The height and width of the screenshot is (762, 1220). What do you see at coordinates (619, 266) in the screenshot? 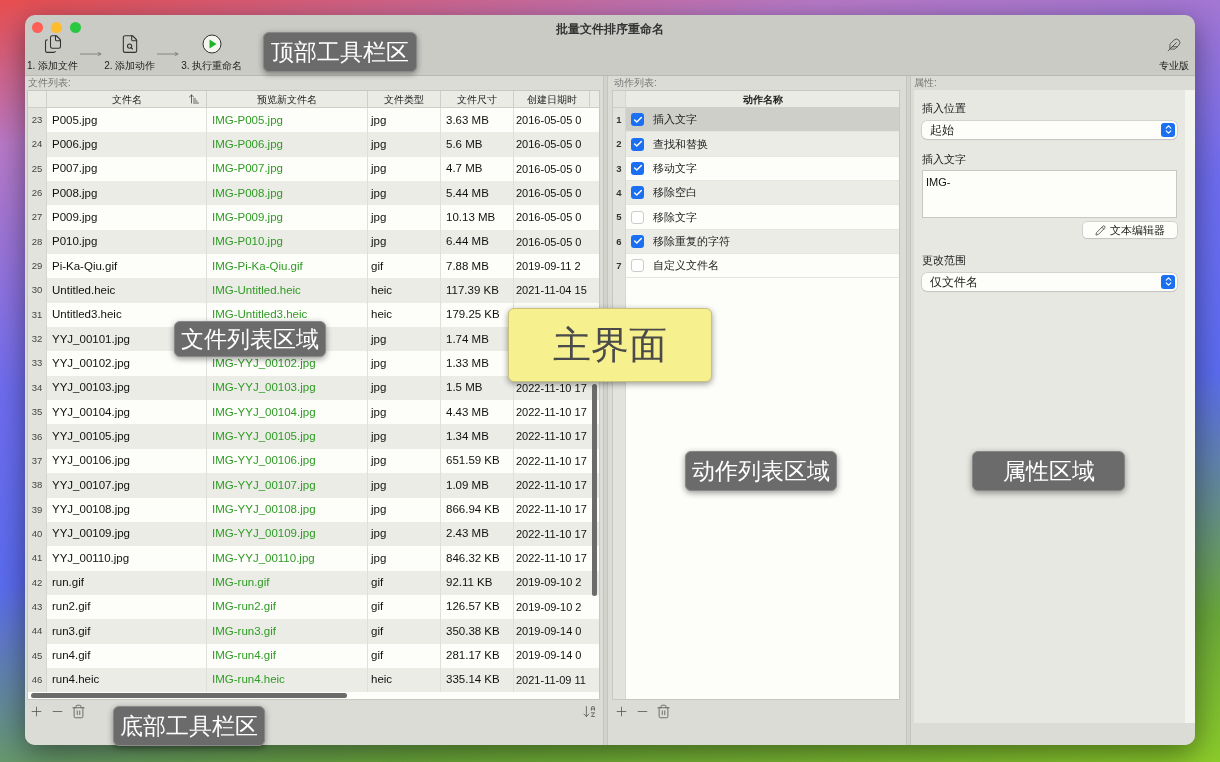
I see `row-number: 7` at bounding box center [619, 266].